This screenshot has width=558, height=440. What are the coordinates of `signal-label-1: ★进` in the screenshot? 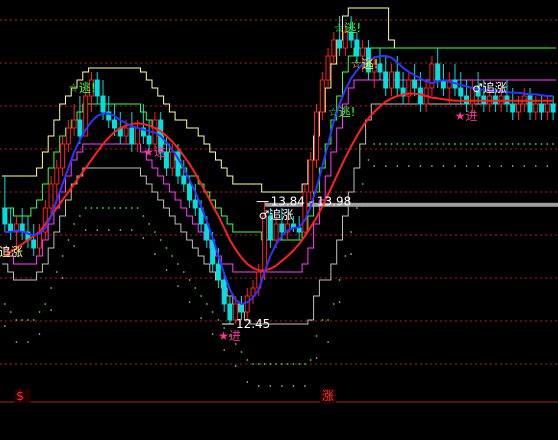 It's located at (466, 116).